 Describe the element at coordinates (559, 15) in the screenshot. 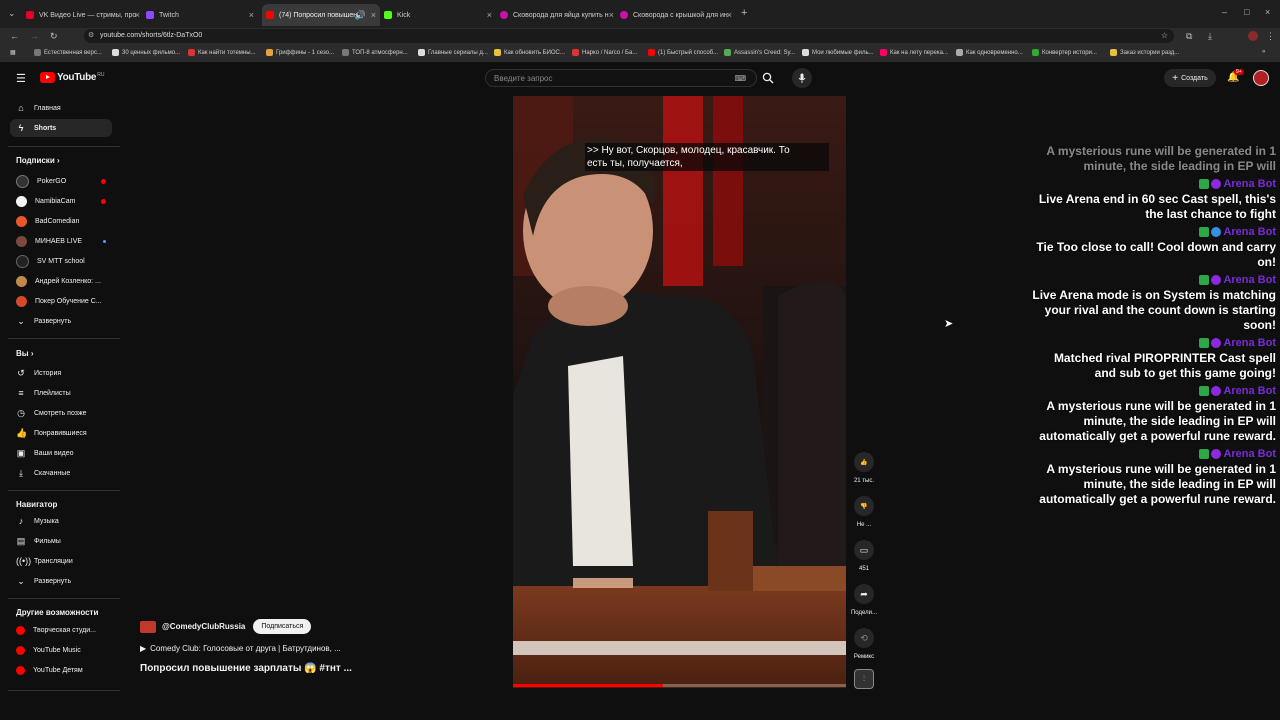

I see `browser-tab: Сковорода для яйца купить н ×` at that location.